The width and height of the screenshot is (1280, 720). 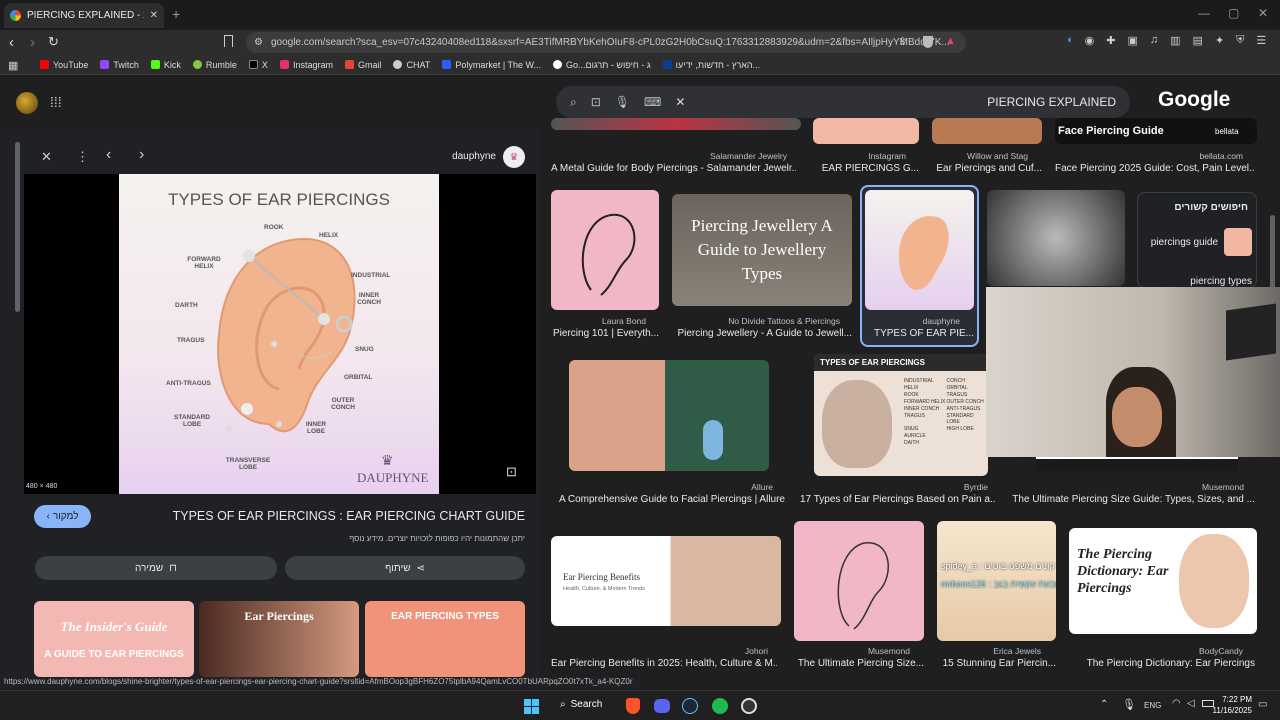 I want to click on extension-icon: ◖, so click(x=1069, y=40).